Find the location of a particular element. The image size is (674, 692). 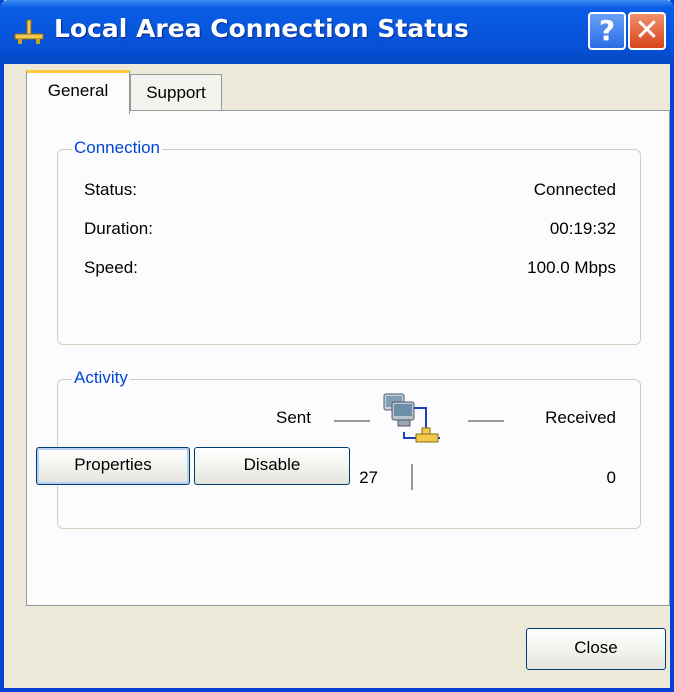

network-connection-icon is located at coordinates (29, 31).